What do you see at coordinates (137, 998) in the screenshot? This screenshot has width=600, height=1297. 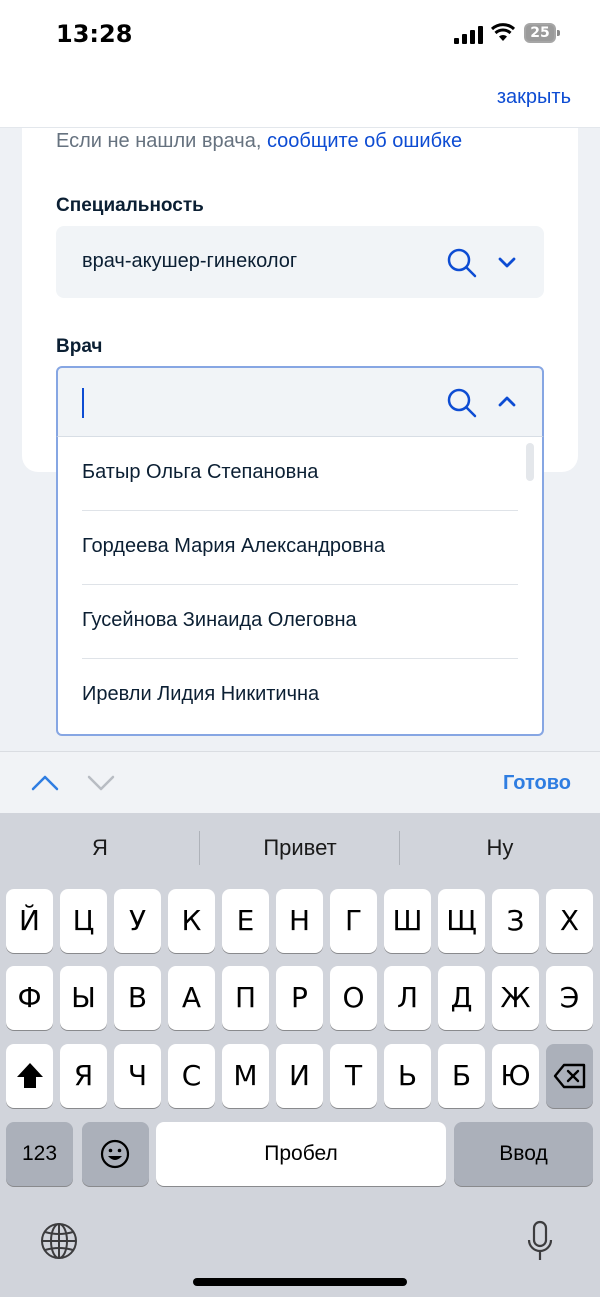 I see `key: В` at bounding box center [137, 998].